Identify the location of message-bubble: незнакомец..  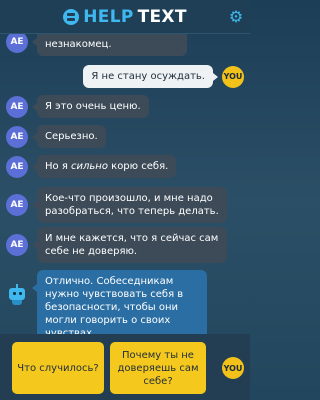
(109, 45).